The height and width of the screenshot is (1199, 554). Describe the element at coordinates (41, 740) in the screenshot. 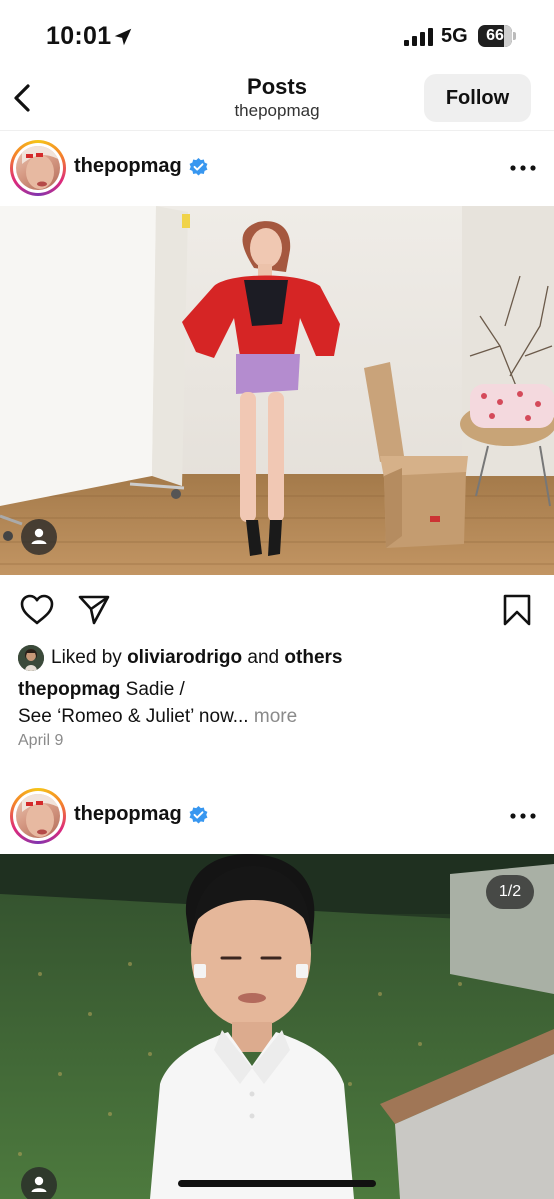

I see `post-date: April 9` at that location.